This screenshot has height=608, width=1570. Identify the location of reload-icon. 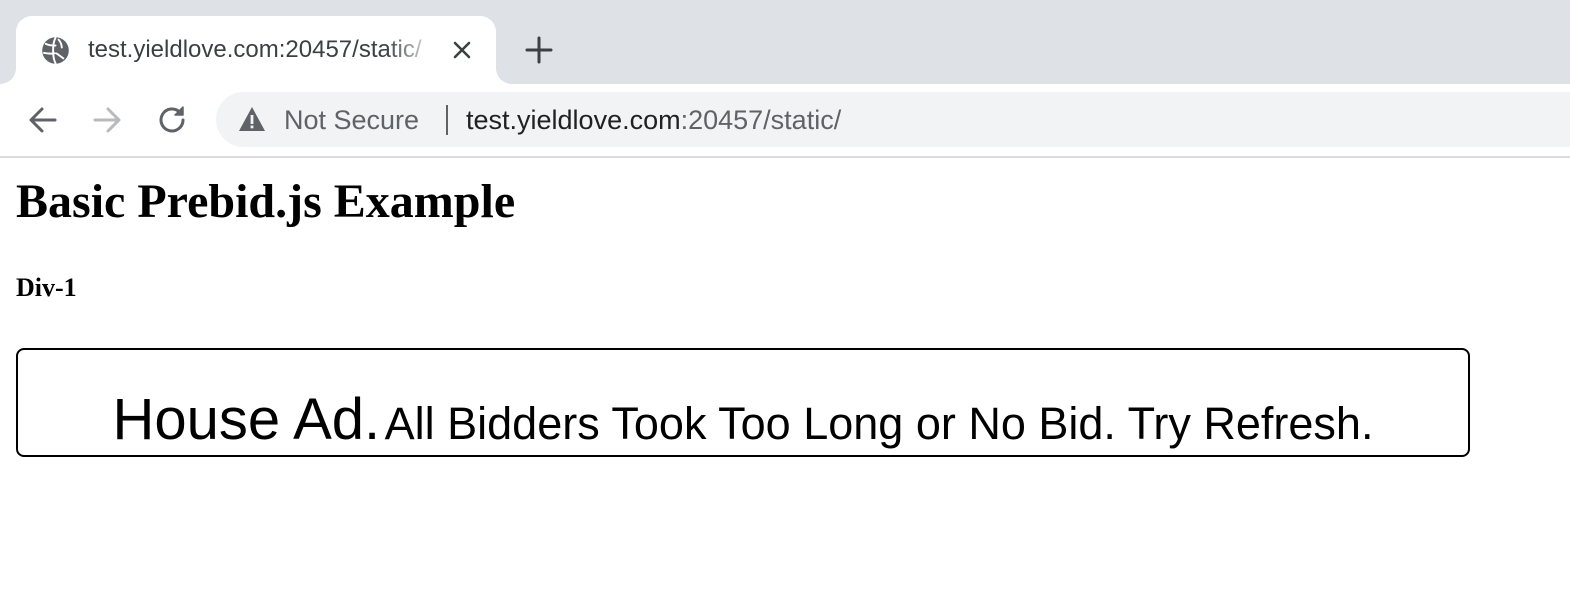
(172, 120).